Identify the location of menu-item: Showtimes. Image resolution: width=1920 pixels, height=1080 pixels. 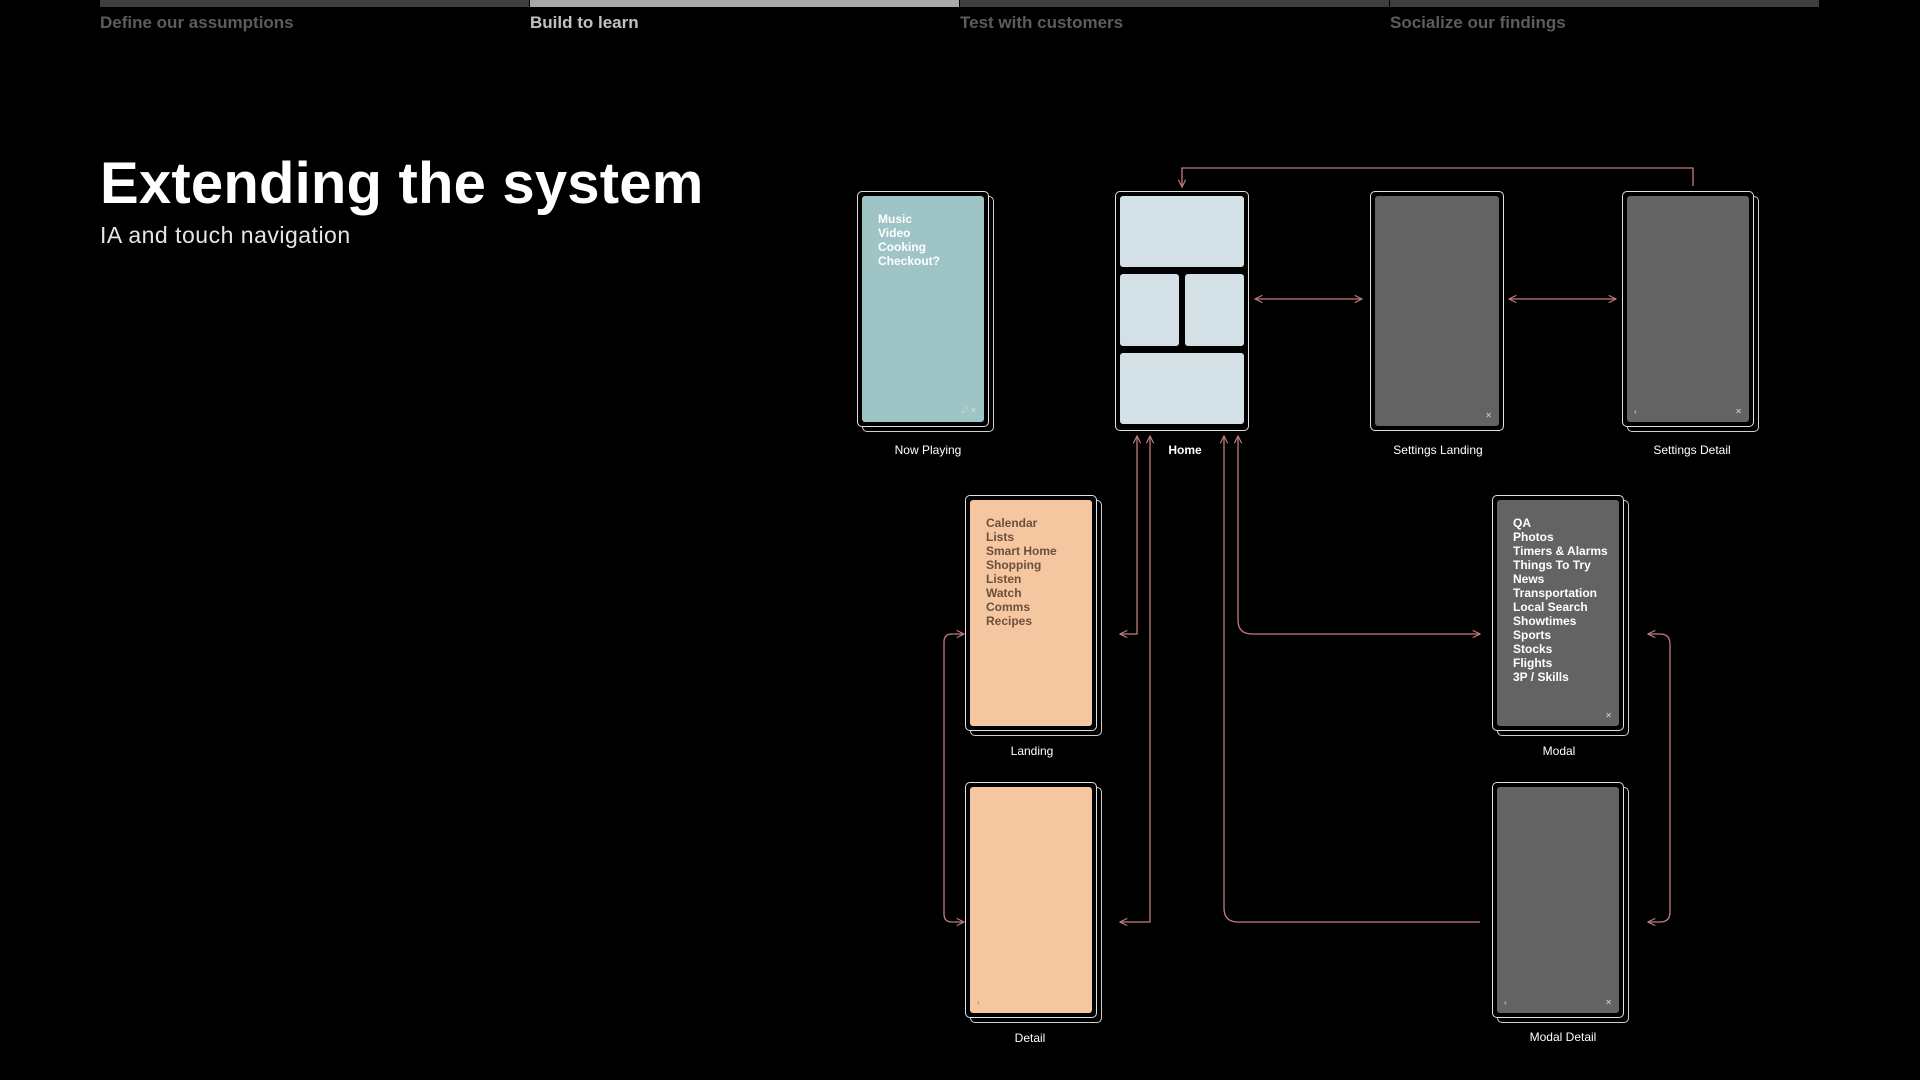
(1560, 621).